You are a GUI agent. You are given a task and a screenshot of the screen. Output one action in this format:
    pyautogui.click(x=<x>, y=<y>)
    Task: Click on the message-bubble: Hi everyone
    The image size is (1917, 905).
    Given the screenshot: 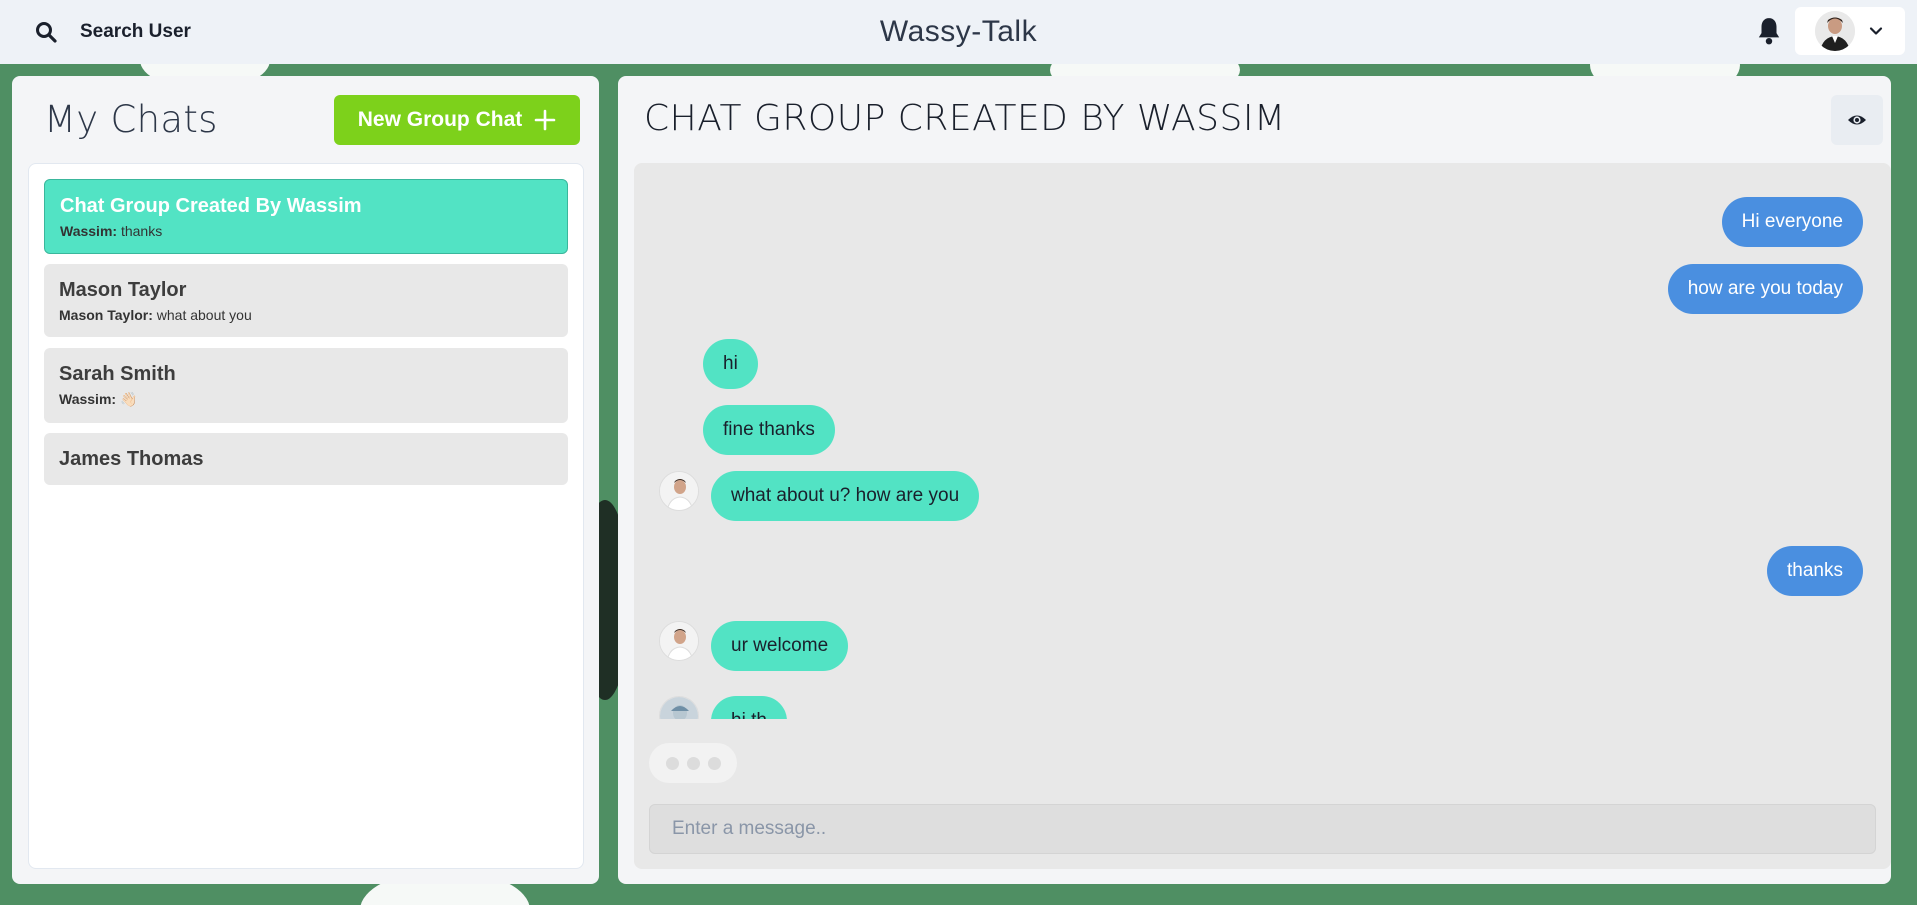 What is the action you would take?
    pyautogui.click(x=1792, y=222)
    